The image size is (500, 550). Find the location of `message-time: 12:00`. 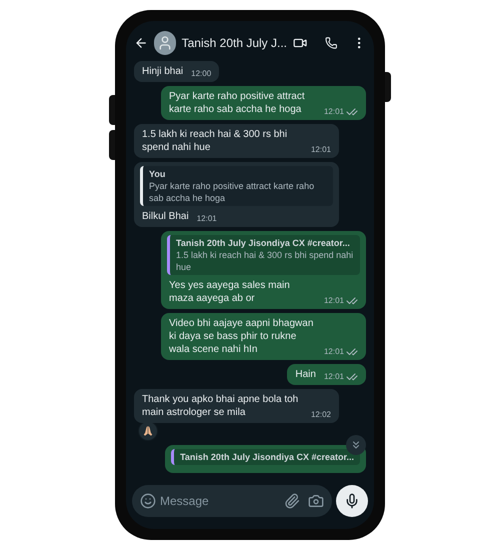

message-time: 12:00 is located at coordinates (201, 74).